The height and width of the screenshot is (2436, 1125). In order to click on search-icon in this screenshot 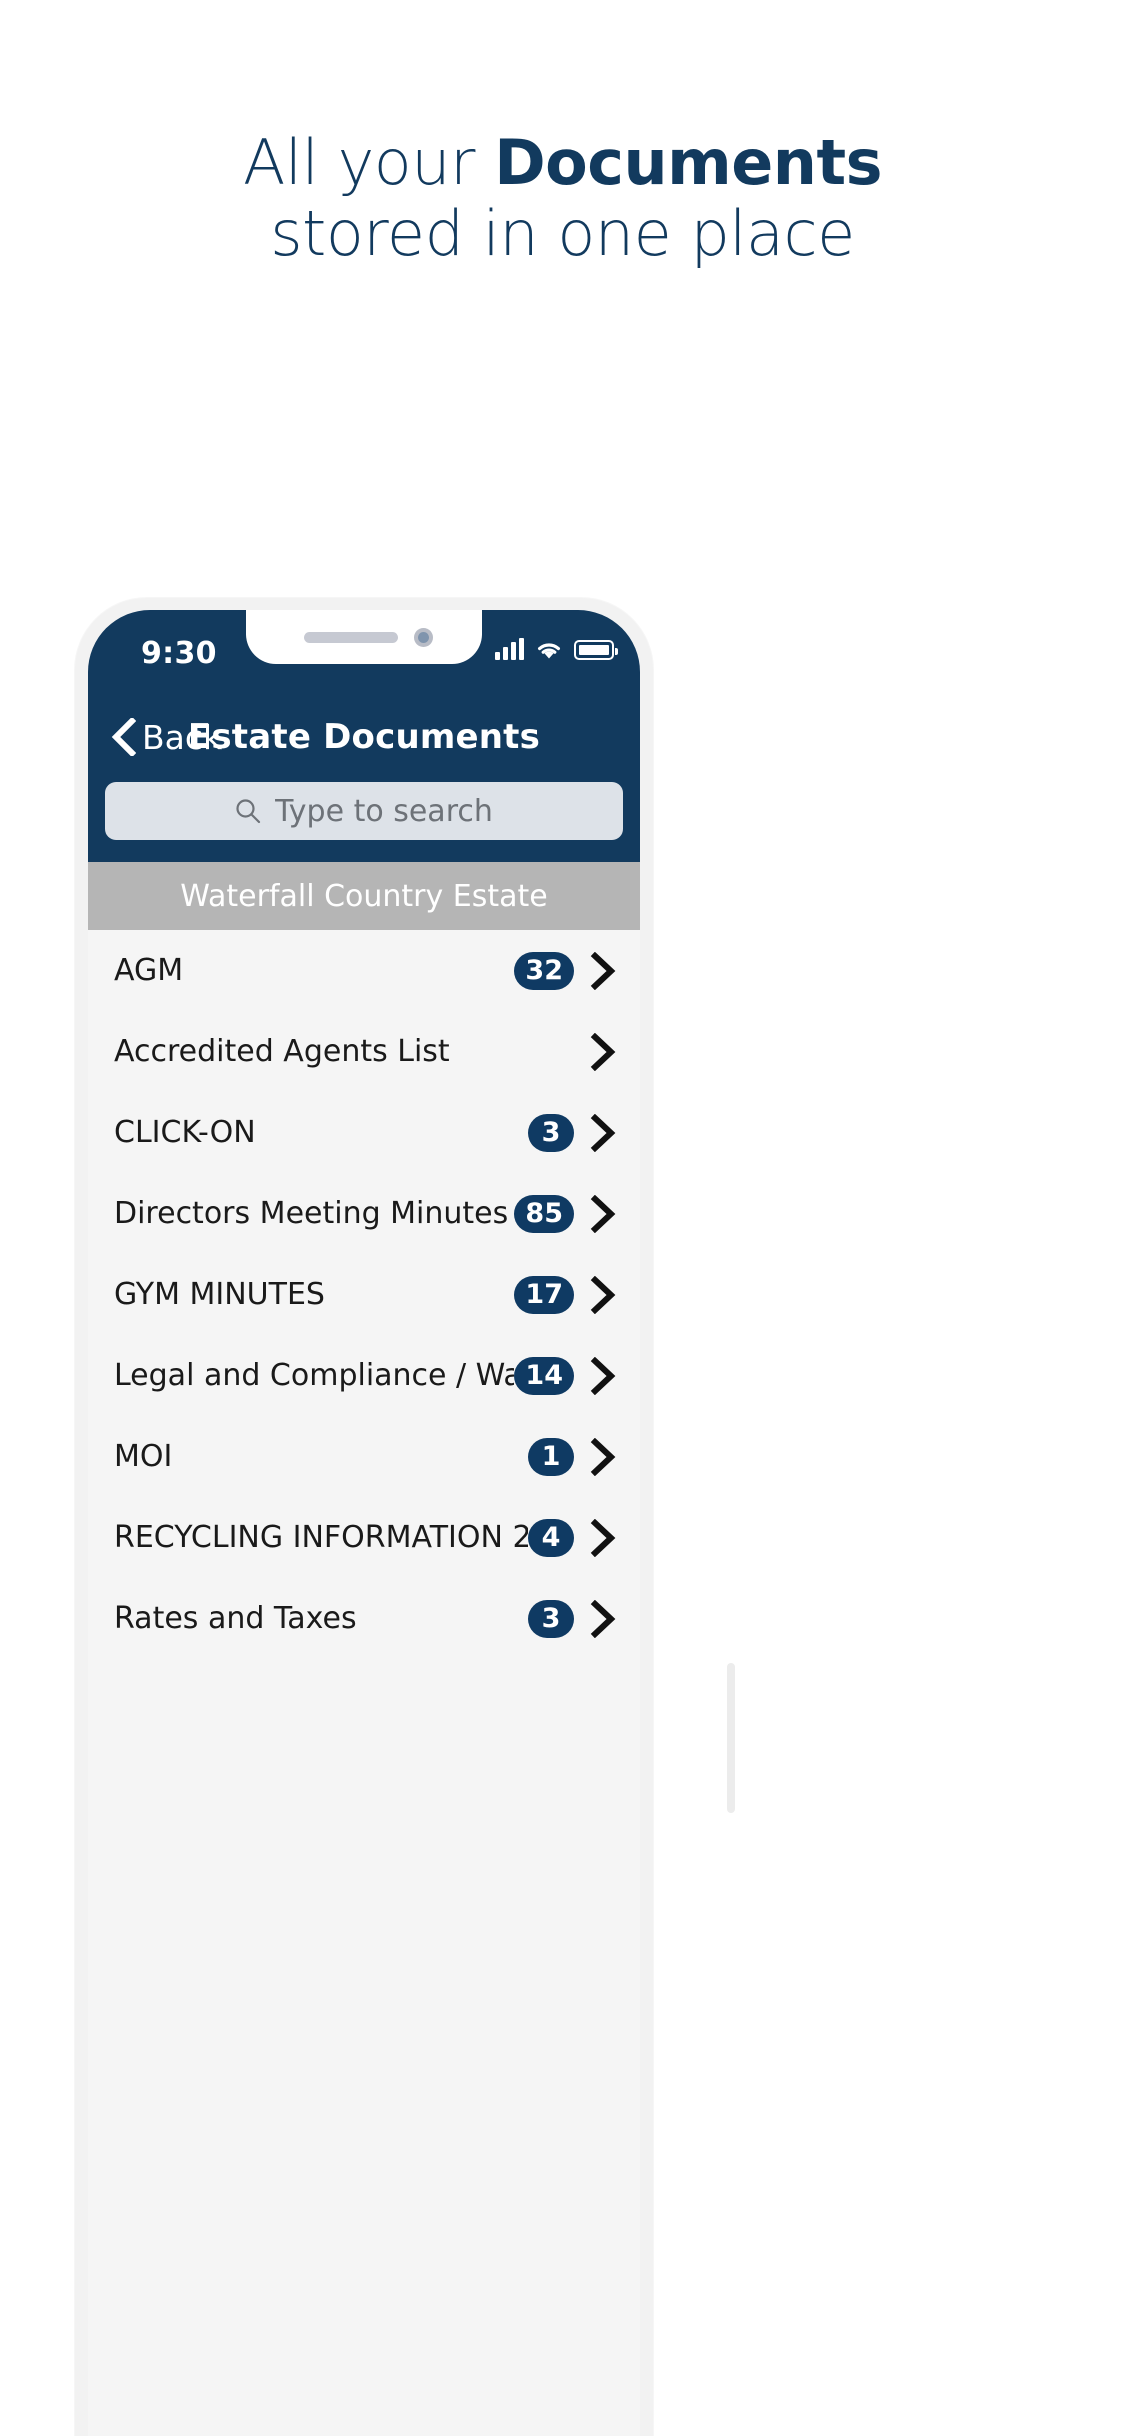, I will do `click(248, 811)`.